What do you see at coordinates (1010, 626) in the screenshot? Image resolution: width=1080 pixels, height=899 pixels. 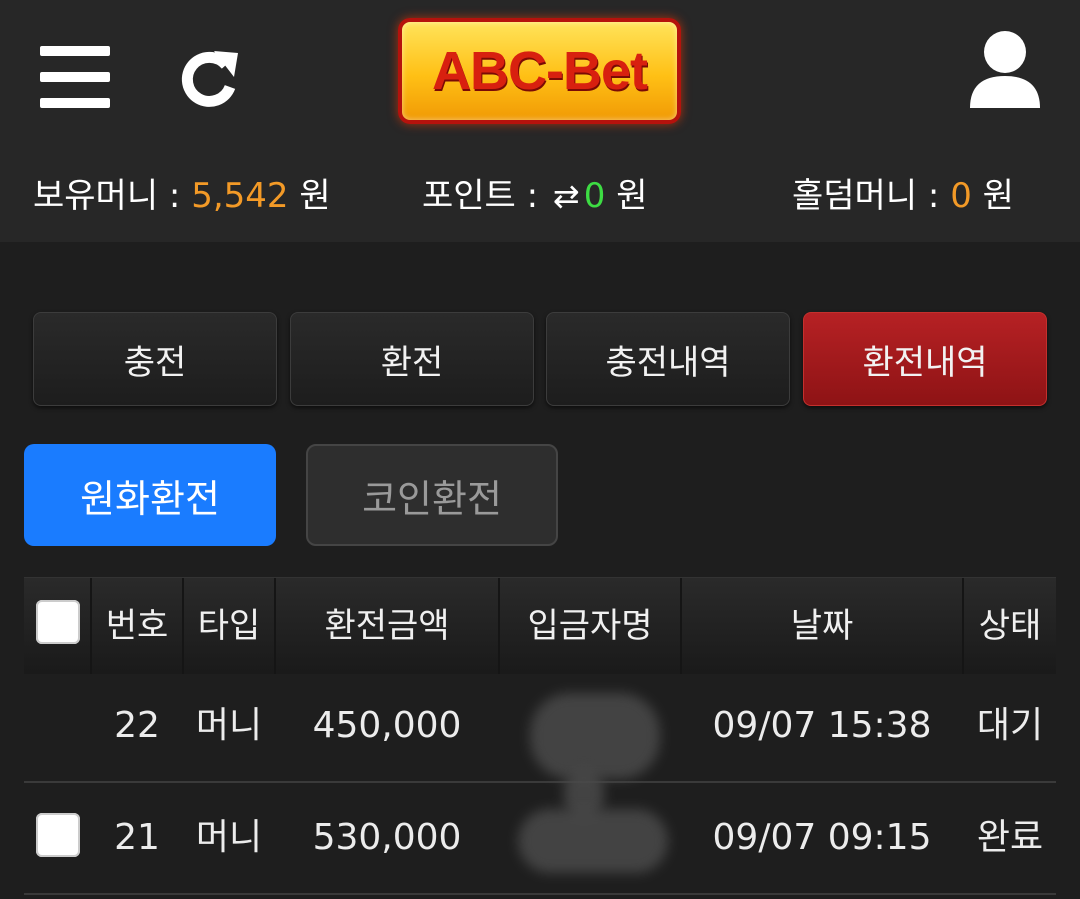 I see `column-header-status: 상태` at bounding box center [1010, 626].